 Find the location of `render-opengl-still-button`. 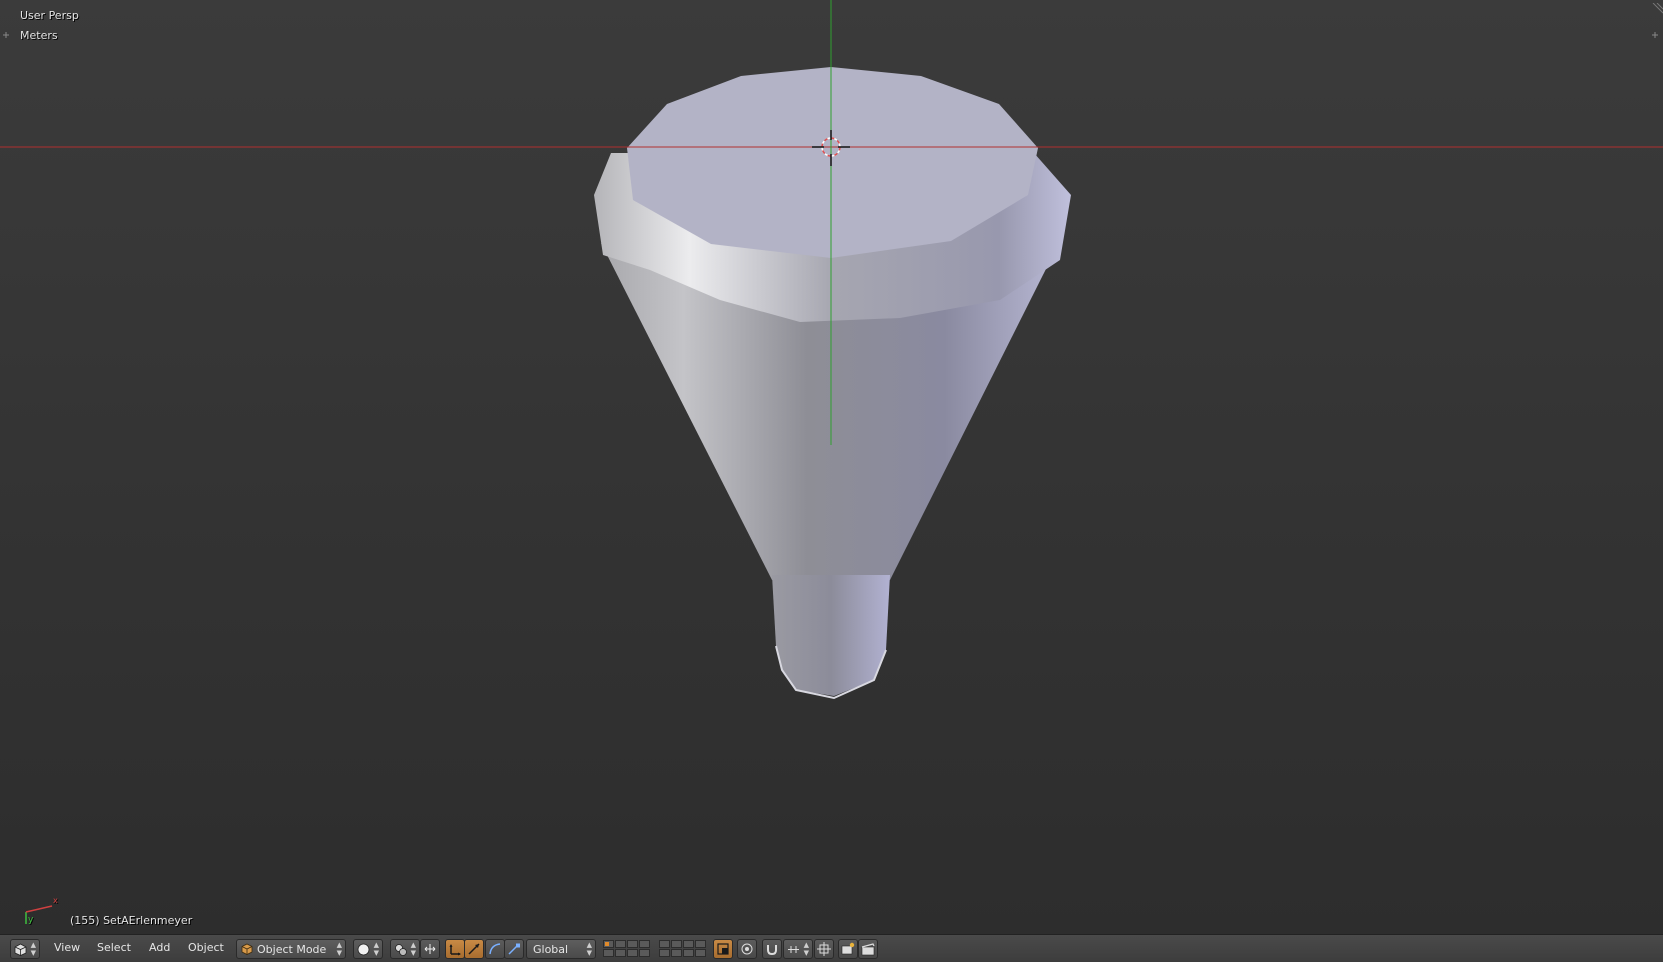

render-opengl-still-button is located at coordinates (848, 949).